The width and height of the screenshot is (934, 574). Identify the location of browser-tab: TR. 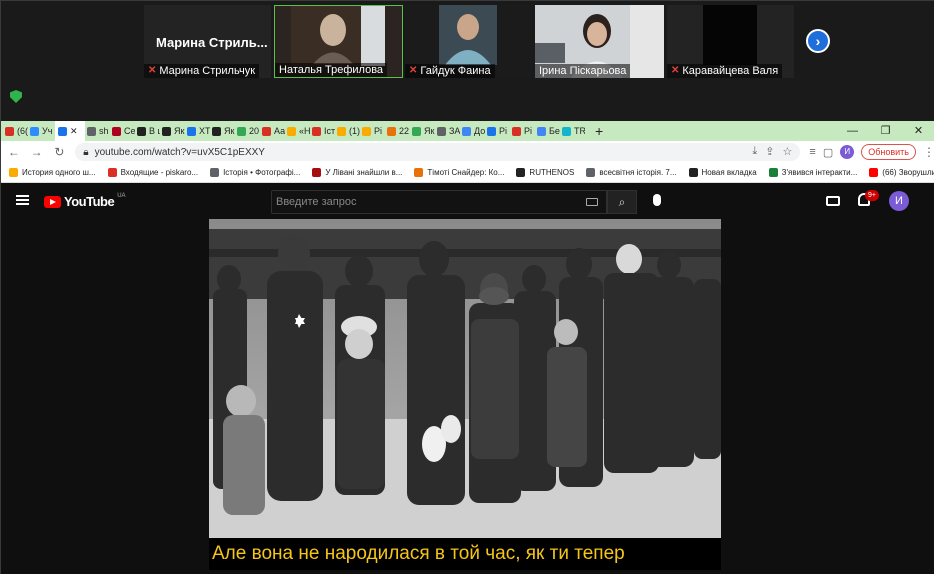
(573, 131).